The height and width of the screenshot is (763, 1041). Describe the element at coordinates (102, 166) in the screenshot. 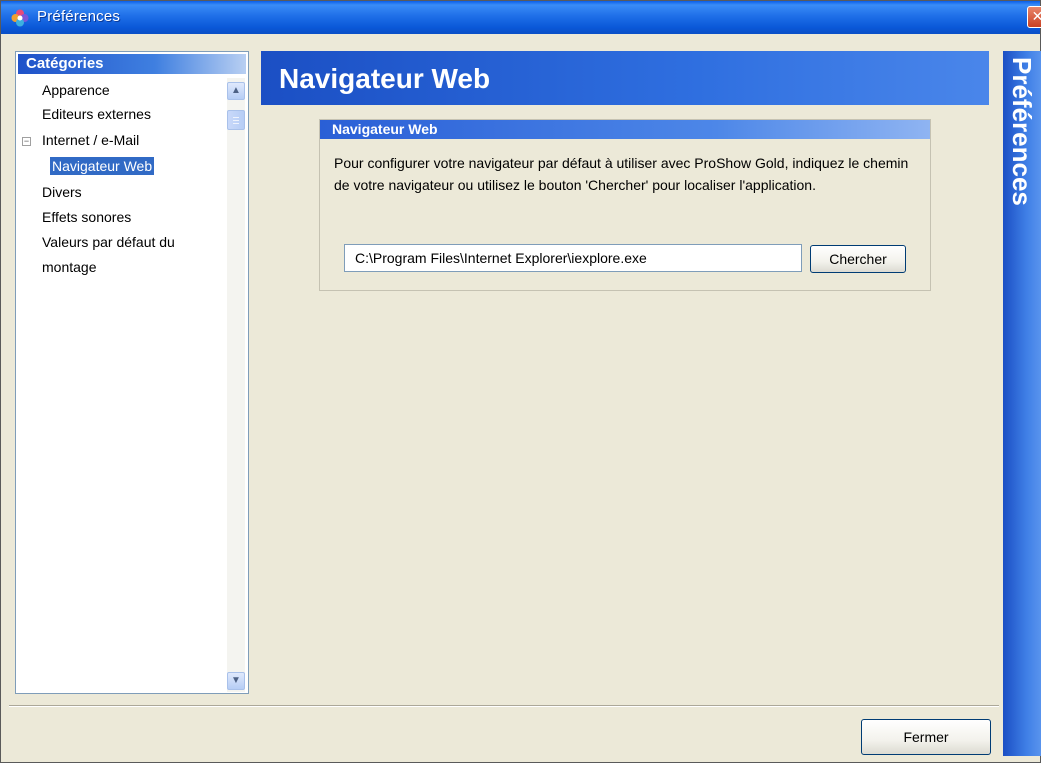

I see `sidebar-item-navigateur-web: Navigateur Web` at that location.